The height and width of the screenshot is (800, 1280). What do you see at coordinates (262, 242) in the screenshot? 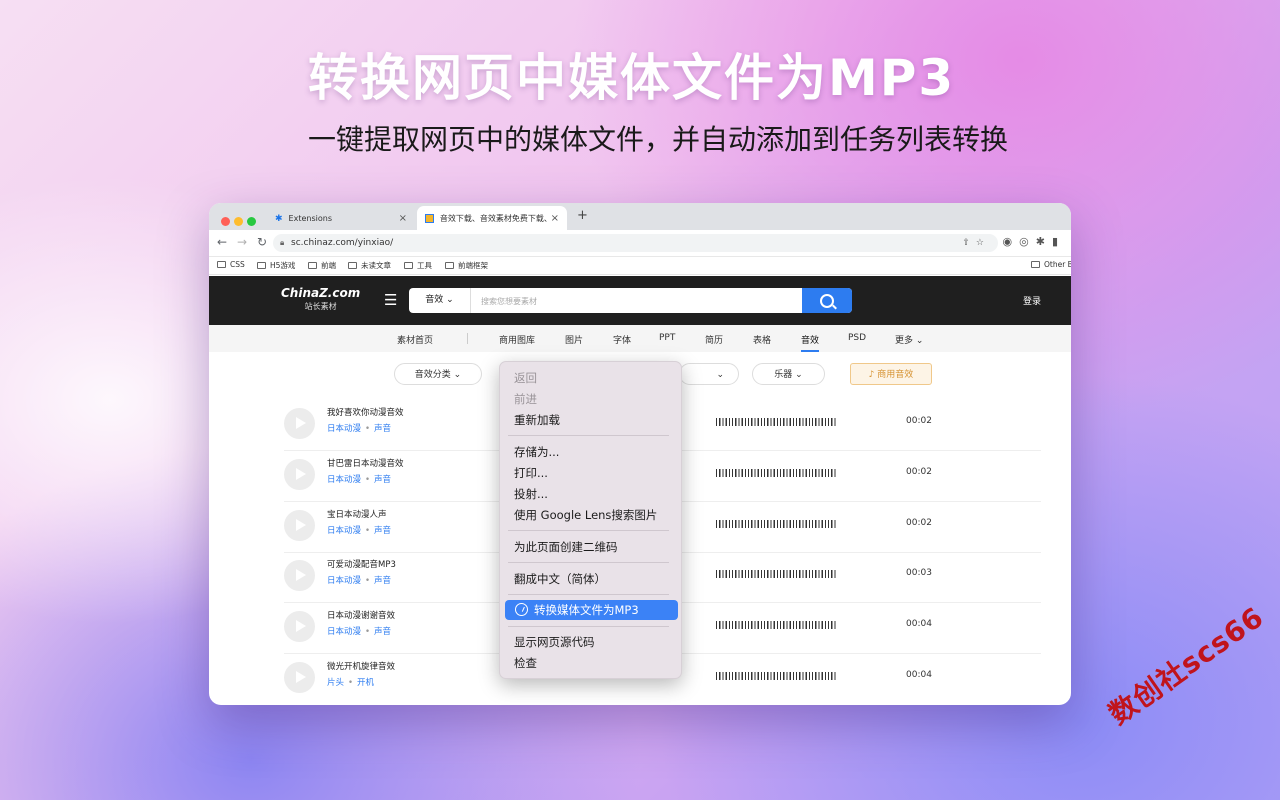
I see `reload-icon: ↻` at bounding box center [262, 242].